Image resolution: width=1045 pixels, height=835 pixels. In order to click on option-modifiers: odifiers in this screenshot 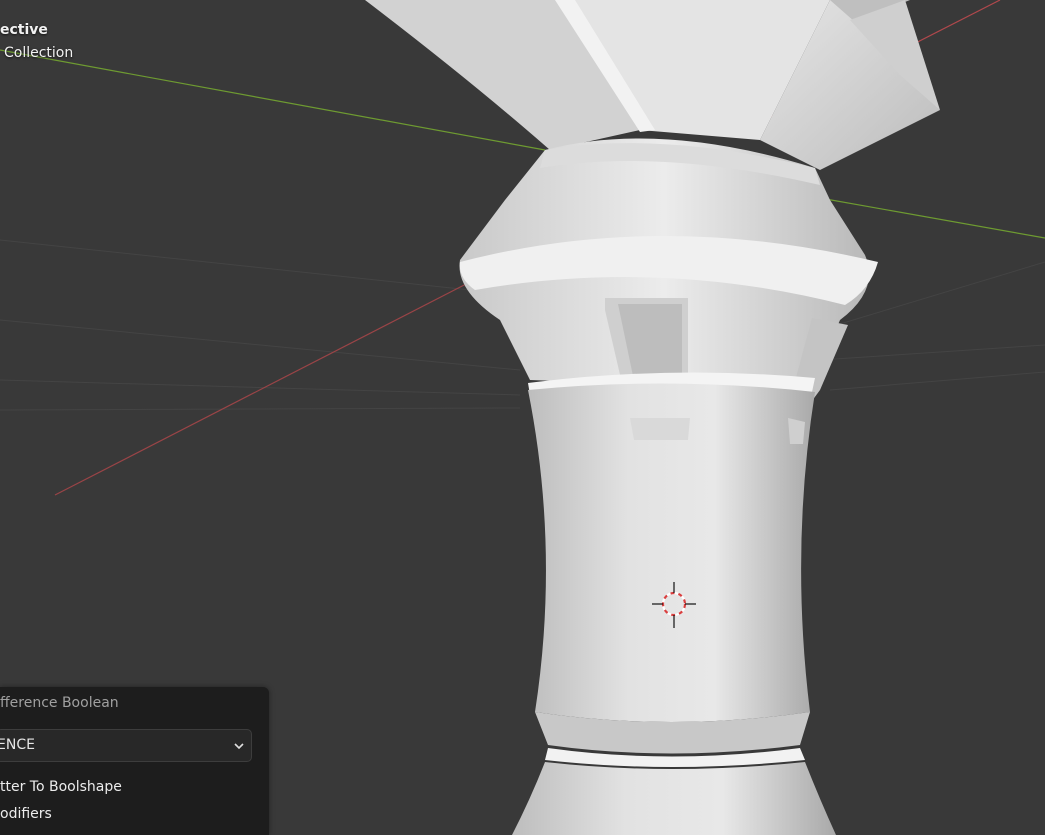, I will do `click(26, 814)`.